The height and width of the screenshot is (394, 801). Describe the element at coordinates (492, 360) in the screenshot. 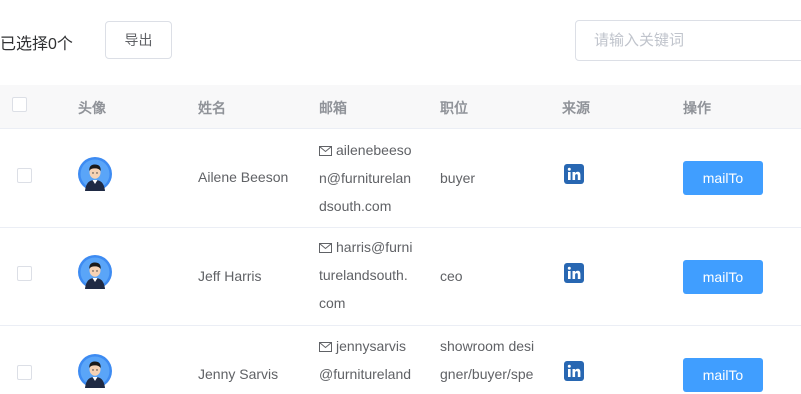

I see `contact-position: showroom desi gner/buyer/spe` at that location.